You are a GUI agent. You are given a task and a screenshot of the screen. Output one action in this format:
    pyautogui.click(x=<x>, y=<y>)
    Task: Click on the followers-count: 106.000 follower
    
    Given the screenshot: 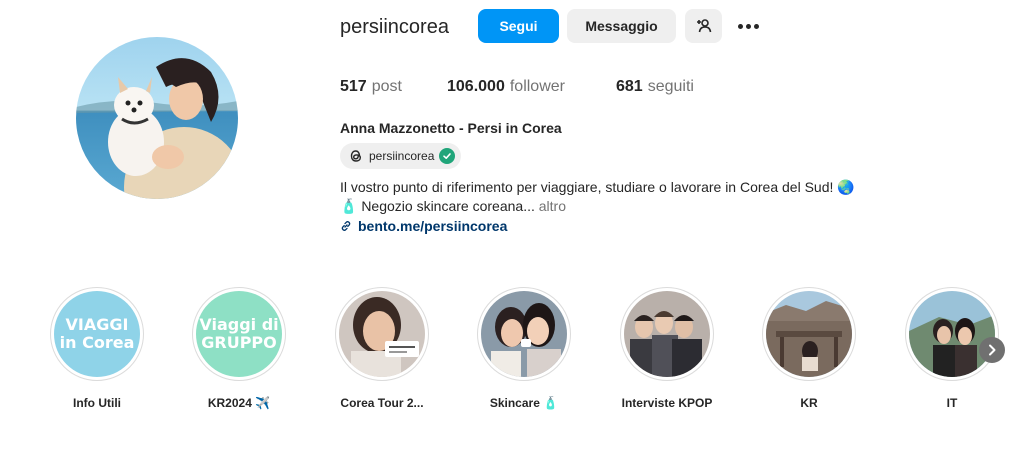 What is the action you would take?
    pyautogui.click(x=531, y=87)
    